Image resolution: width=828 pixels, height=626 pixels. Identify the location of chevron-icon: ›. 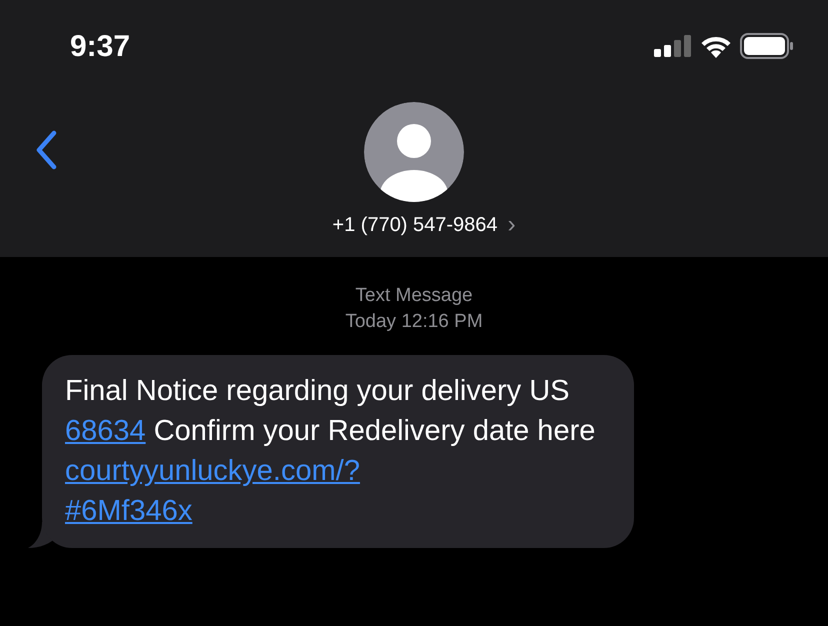
(512, 225).